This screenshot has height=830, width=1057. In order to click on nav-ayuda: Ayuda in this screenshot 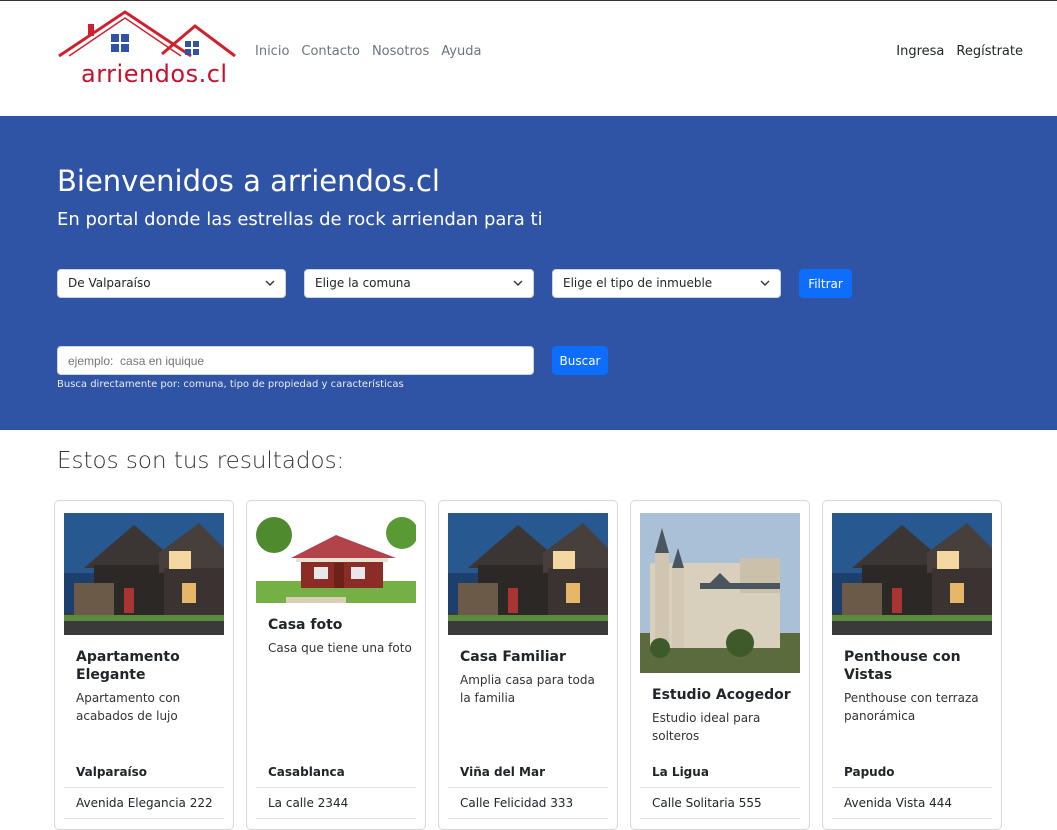, I will do `click(461, 51)`.